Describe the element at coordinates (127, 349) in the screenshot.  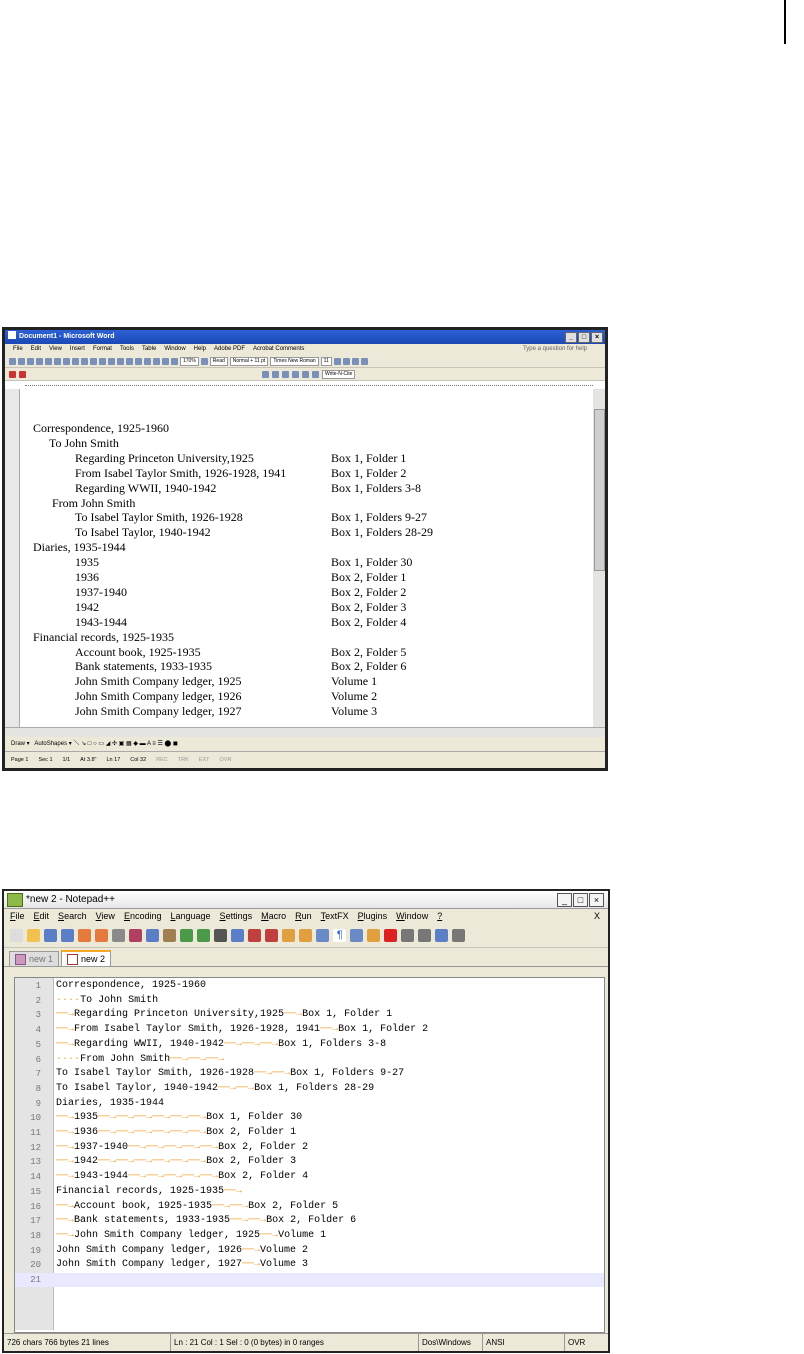
I see `word-menu-tools: Tools` at that location.